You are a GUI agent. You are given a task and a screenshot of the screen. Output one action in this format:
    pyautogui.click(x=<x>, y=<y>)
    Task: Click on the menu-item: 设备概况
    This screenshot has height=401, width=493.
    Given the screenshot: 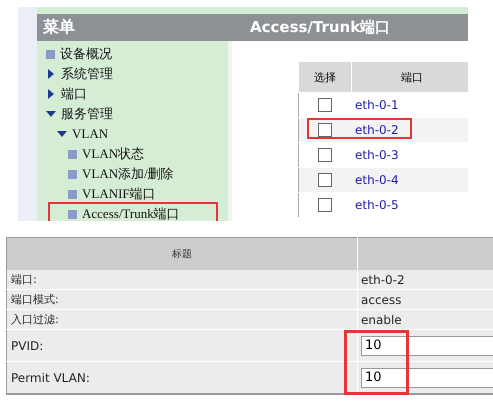 What is the action you would take?
    pyautogui.click(x=82, y=54)
    